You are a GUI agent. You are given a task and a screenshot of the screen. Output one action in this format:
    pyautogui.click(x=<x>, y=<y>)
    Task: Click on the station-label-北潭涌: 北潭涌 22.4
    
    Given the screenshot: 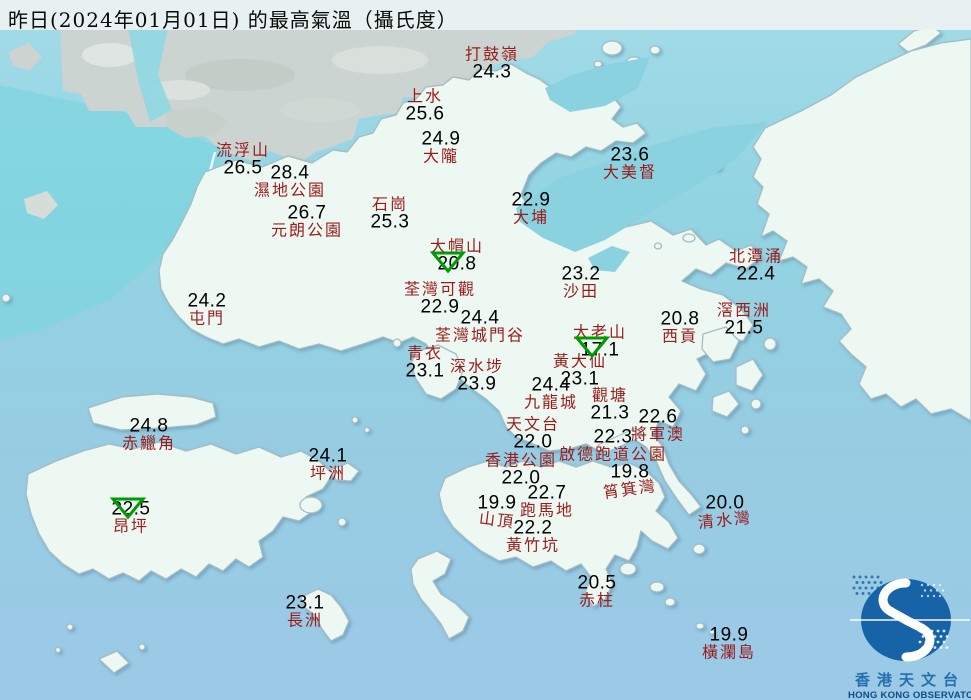 What is the action you would take?
    pyautogui.click(x=756, y=265)
    